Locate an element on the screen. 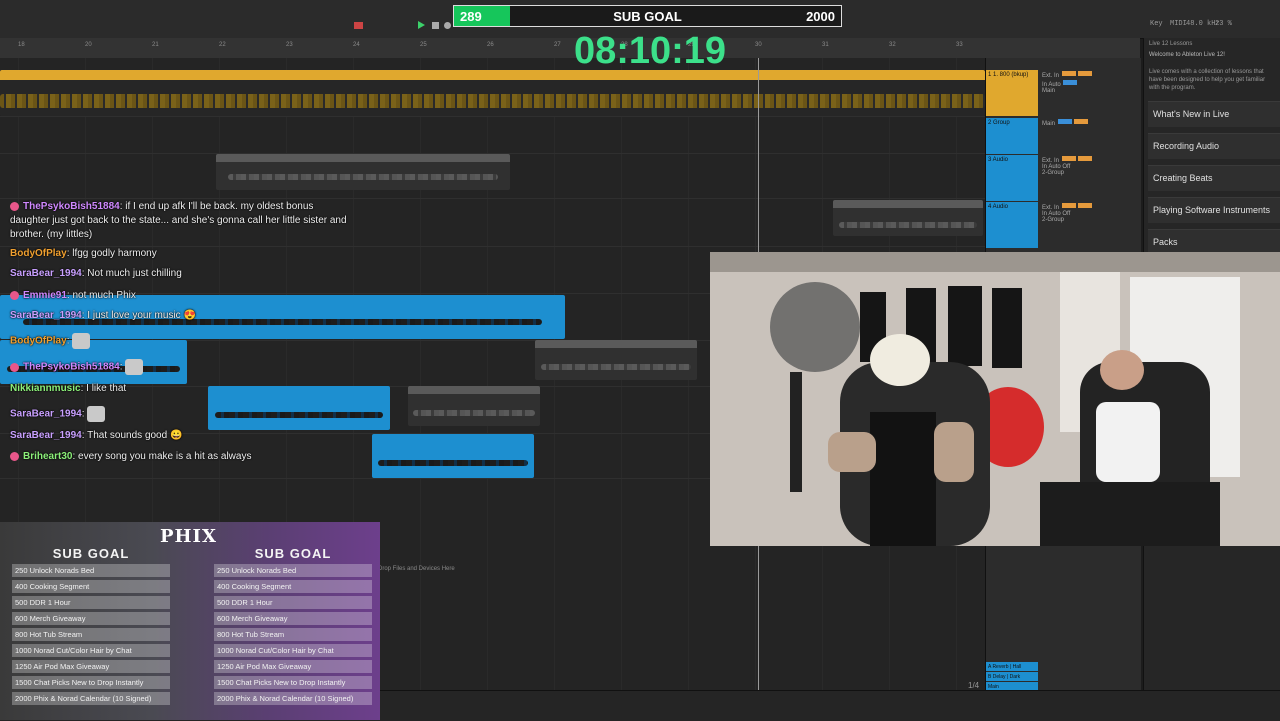 This screenshot has width=1280, height=721. record-button is located at coordinates (358, 25).